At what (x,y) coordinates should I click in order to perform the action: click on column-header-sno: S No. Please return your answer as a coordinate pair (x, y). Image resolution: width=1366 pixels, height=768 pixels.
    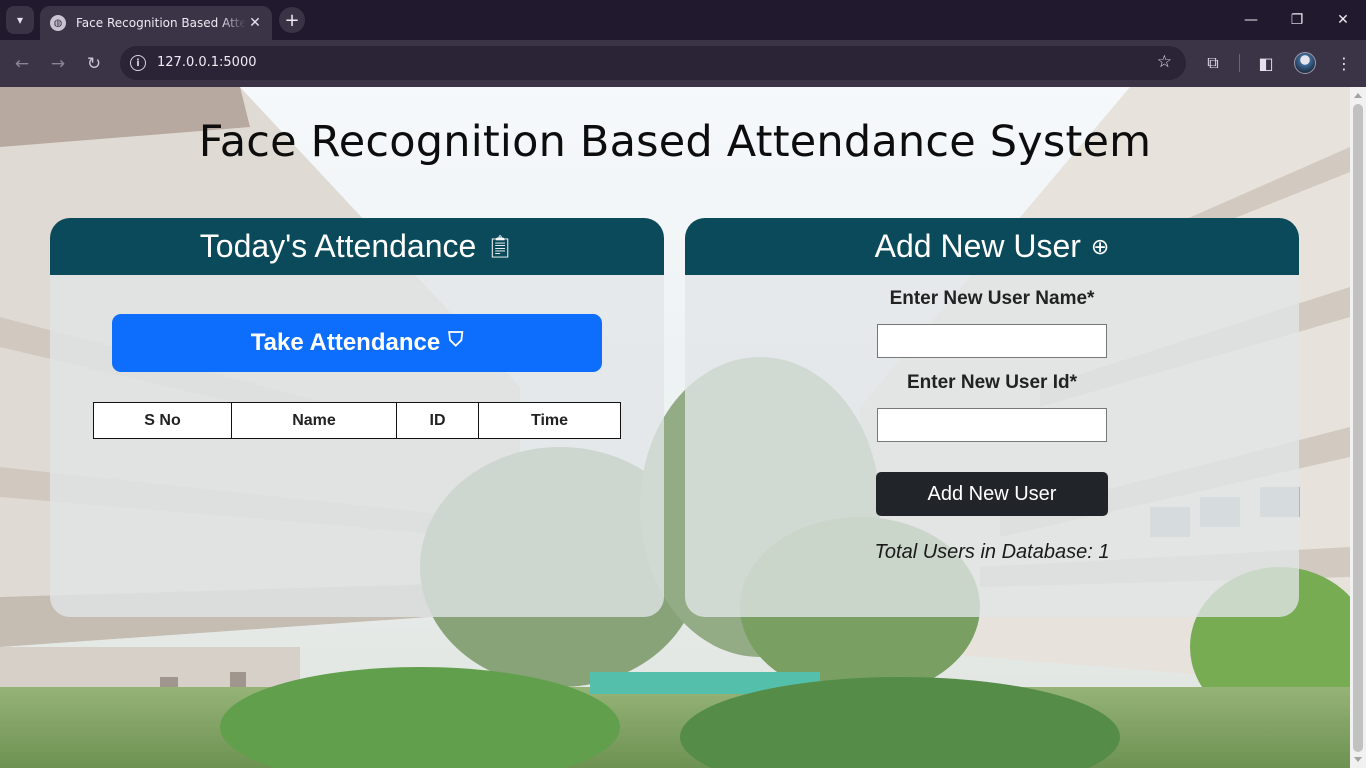
    Looking at the image, I should click on (162, 420).